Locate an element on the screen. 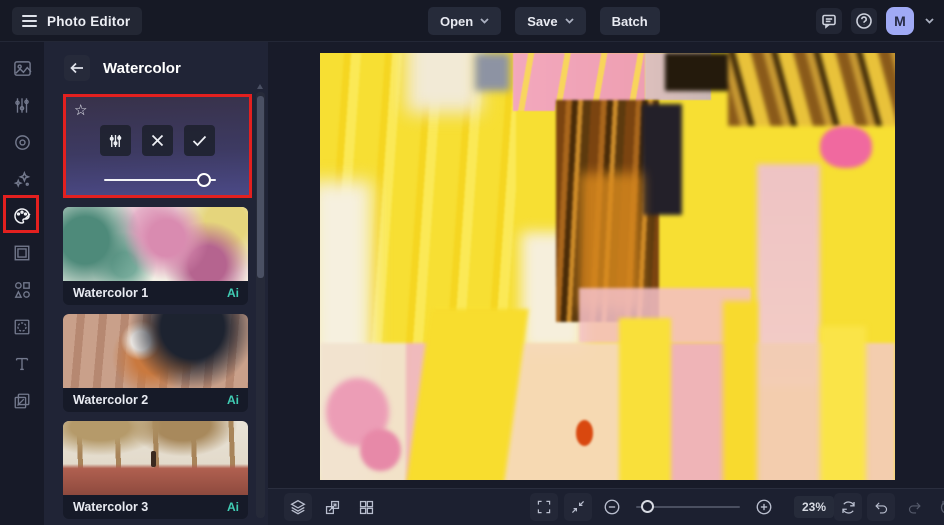 The image size is (944, 525). thumbnail-figure is located at coordinates (153, 459).